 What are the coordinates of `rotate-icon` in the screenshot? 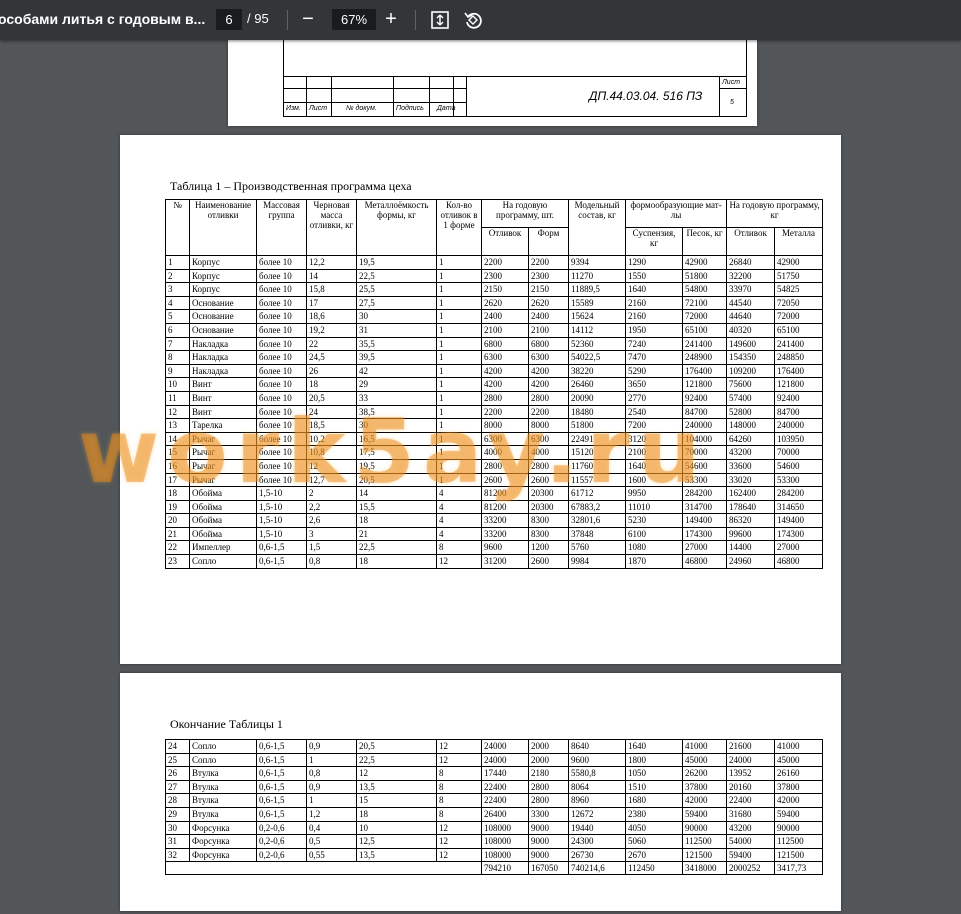 It's located at (473, 20).